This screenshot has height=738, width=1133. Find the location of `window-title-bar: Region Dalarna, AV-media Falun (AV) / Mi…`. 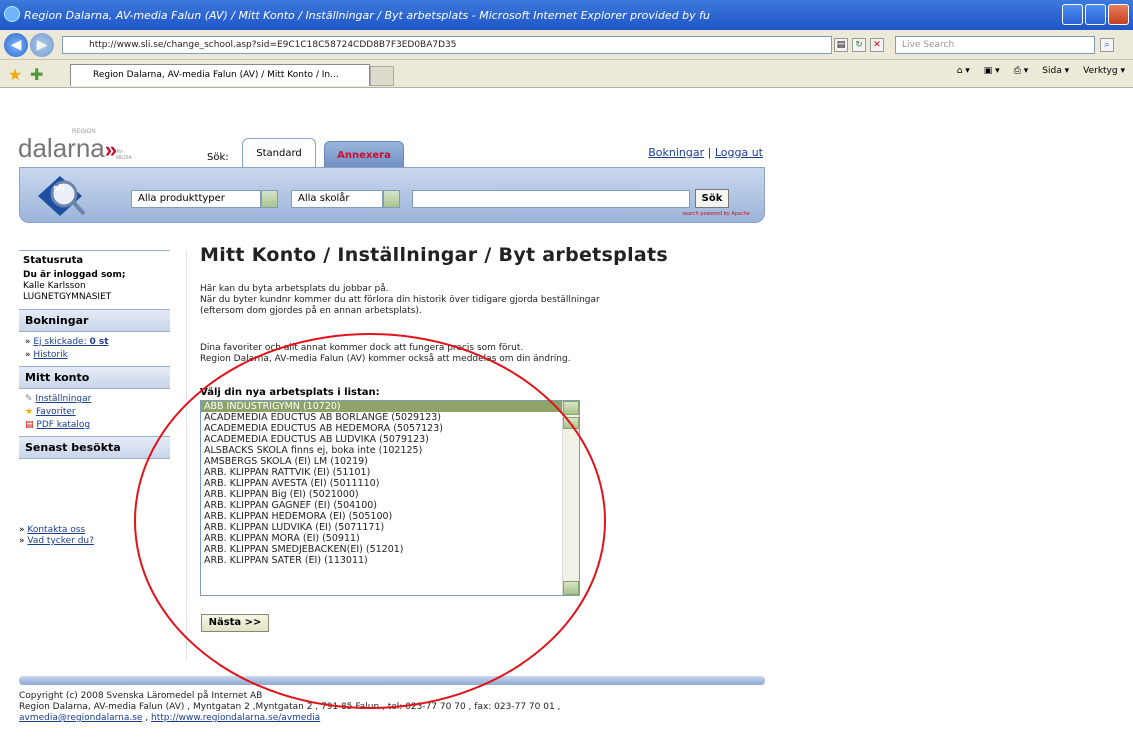

window-title-bar: Region Dalarna, AV-media Falun (AV) / Mi… is located at coordinates (566, 15).